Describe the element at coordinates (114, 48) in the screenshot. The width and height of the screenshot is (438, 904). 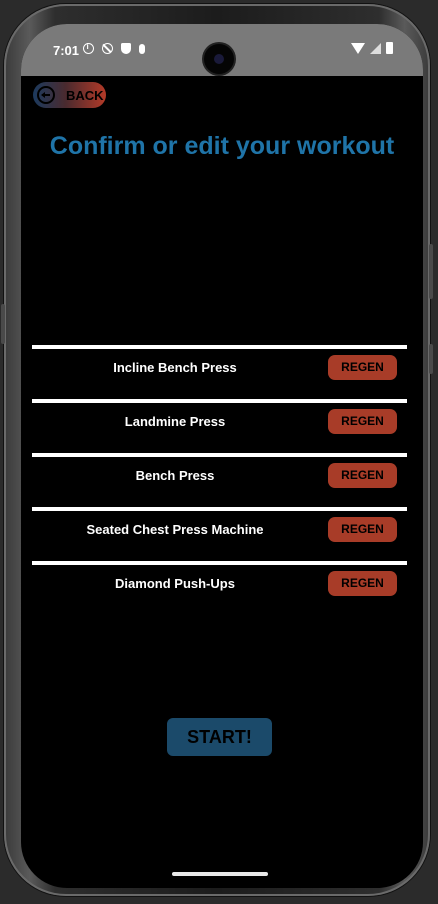
I see `notification-icons` at that location.